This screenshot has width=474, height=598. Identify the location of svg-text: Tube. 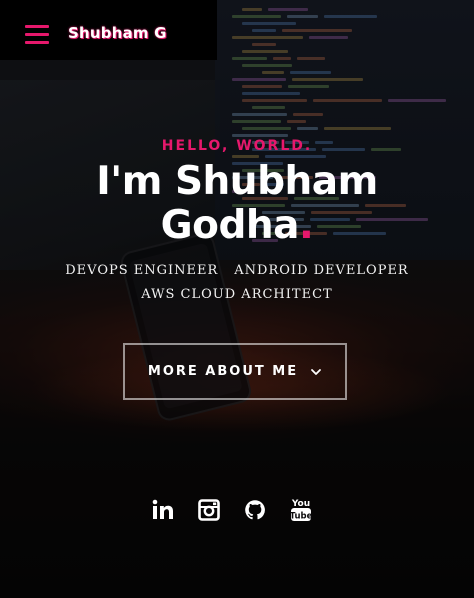
(301, 517).